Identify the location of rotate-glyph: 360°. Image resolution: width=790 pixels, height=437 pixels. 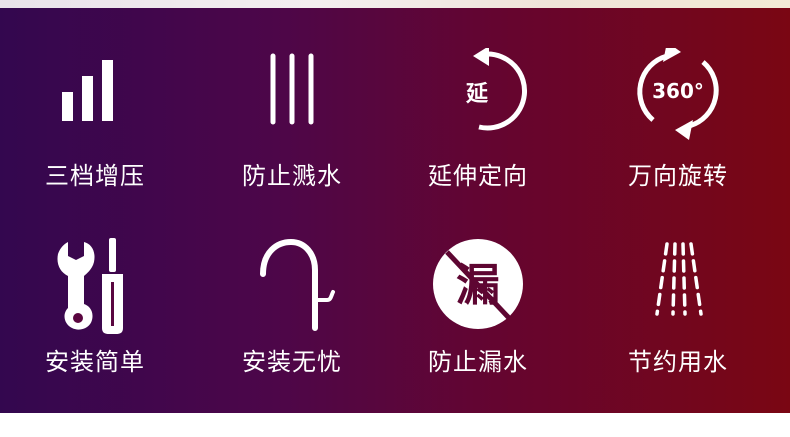
(678, 91).